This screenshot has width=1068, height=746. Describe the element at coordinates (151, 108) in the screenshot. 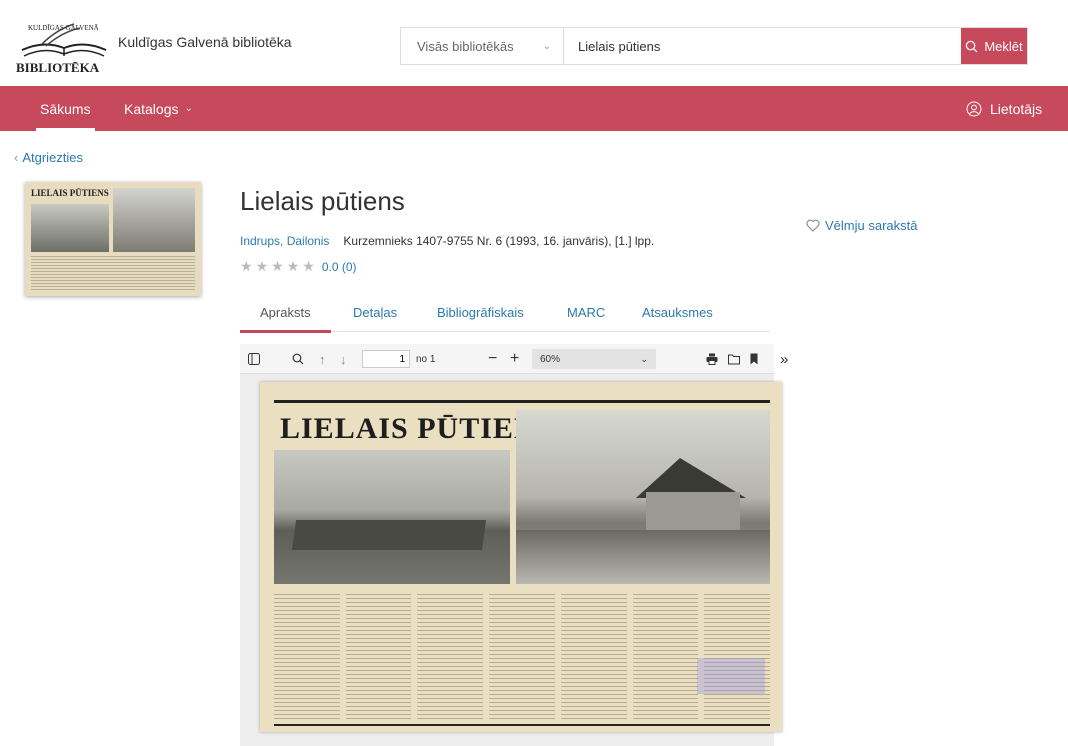

I see `nav-catalog-label: Katalogs` at that location.